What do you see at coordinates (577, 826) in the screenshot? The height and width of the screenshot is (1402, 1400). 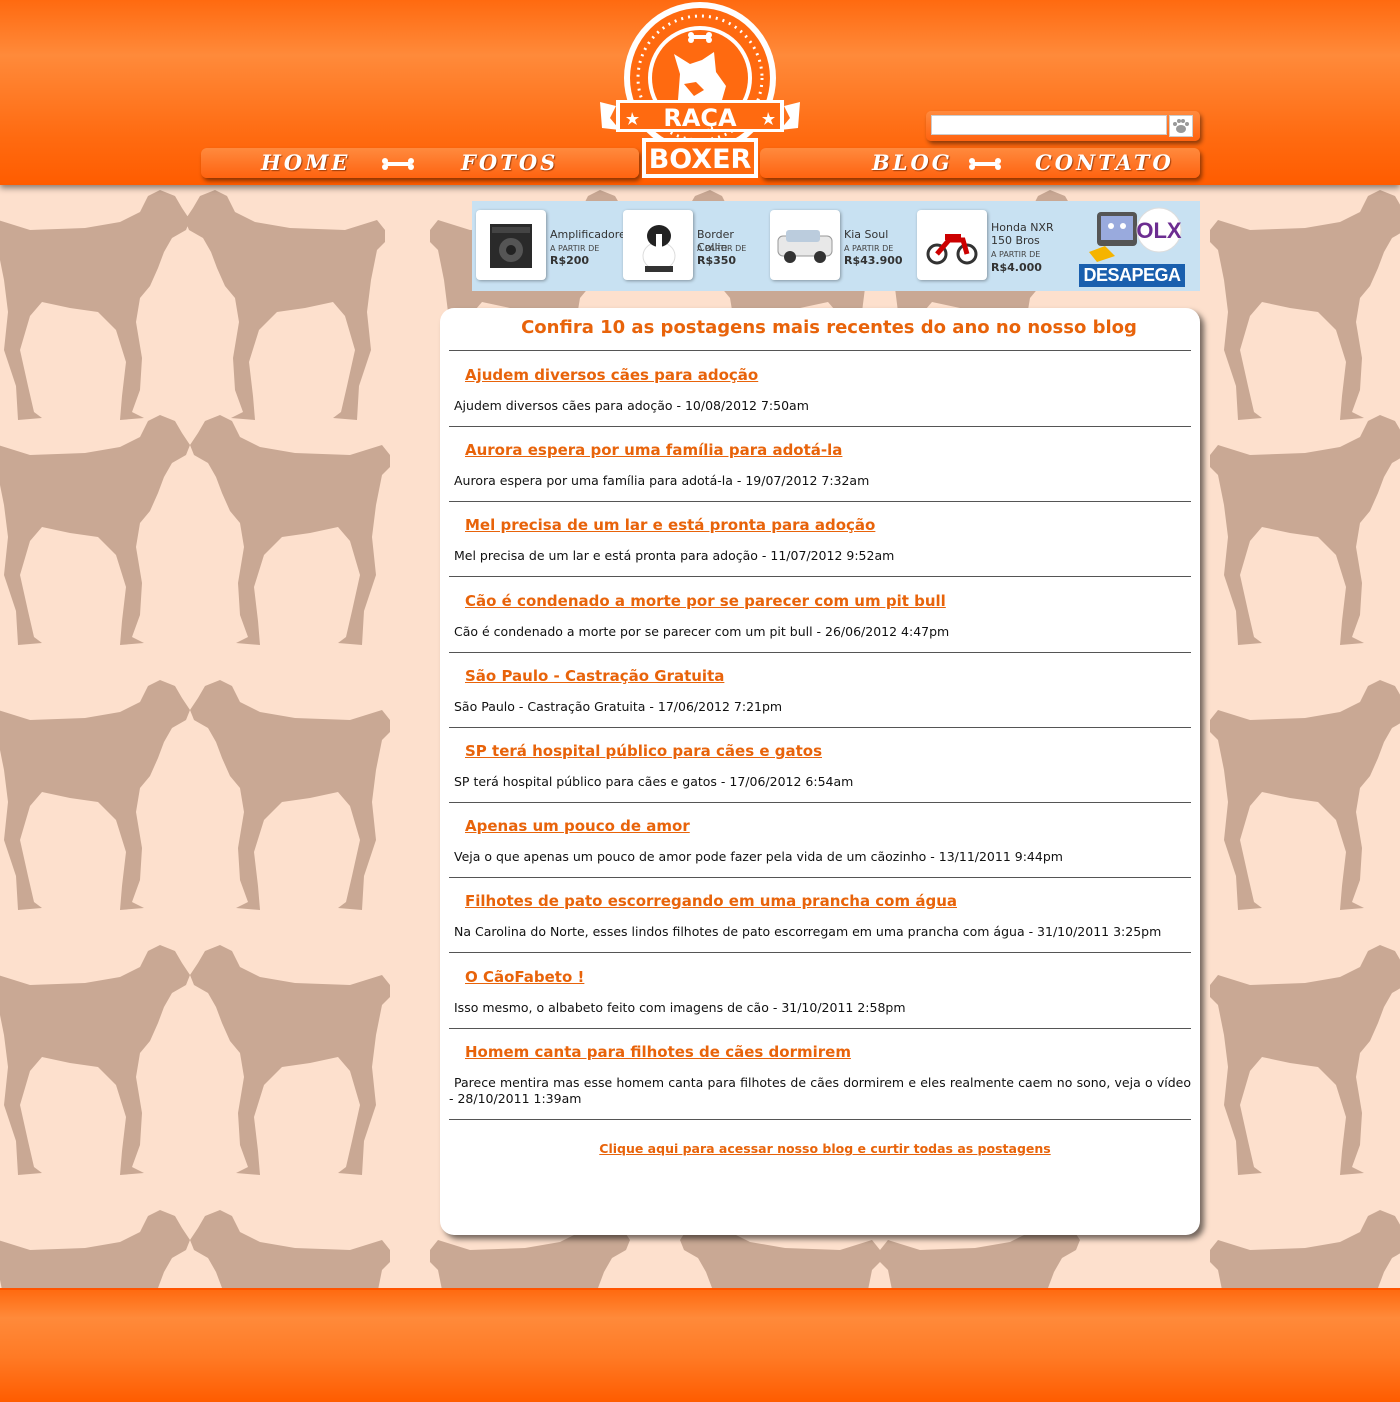 I see `post-title-link: Apenas um pouco de amor` at bounding box center [577, 826].